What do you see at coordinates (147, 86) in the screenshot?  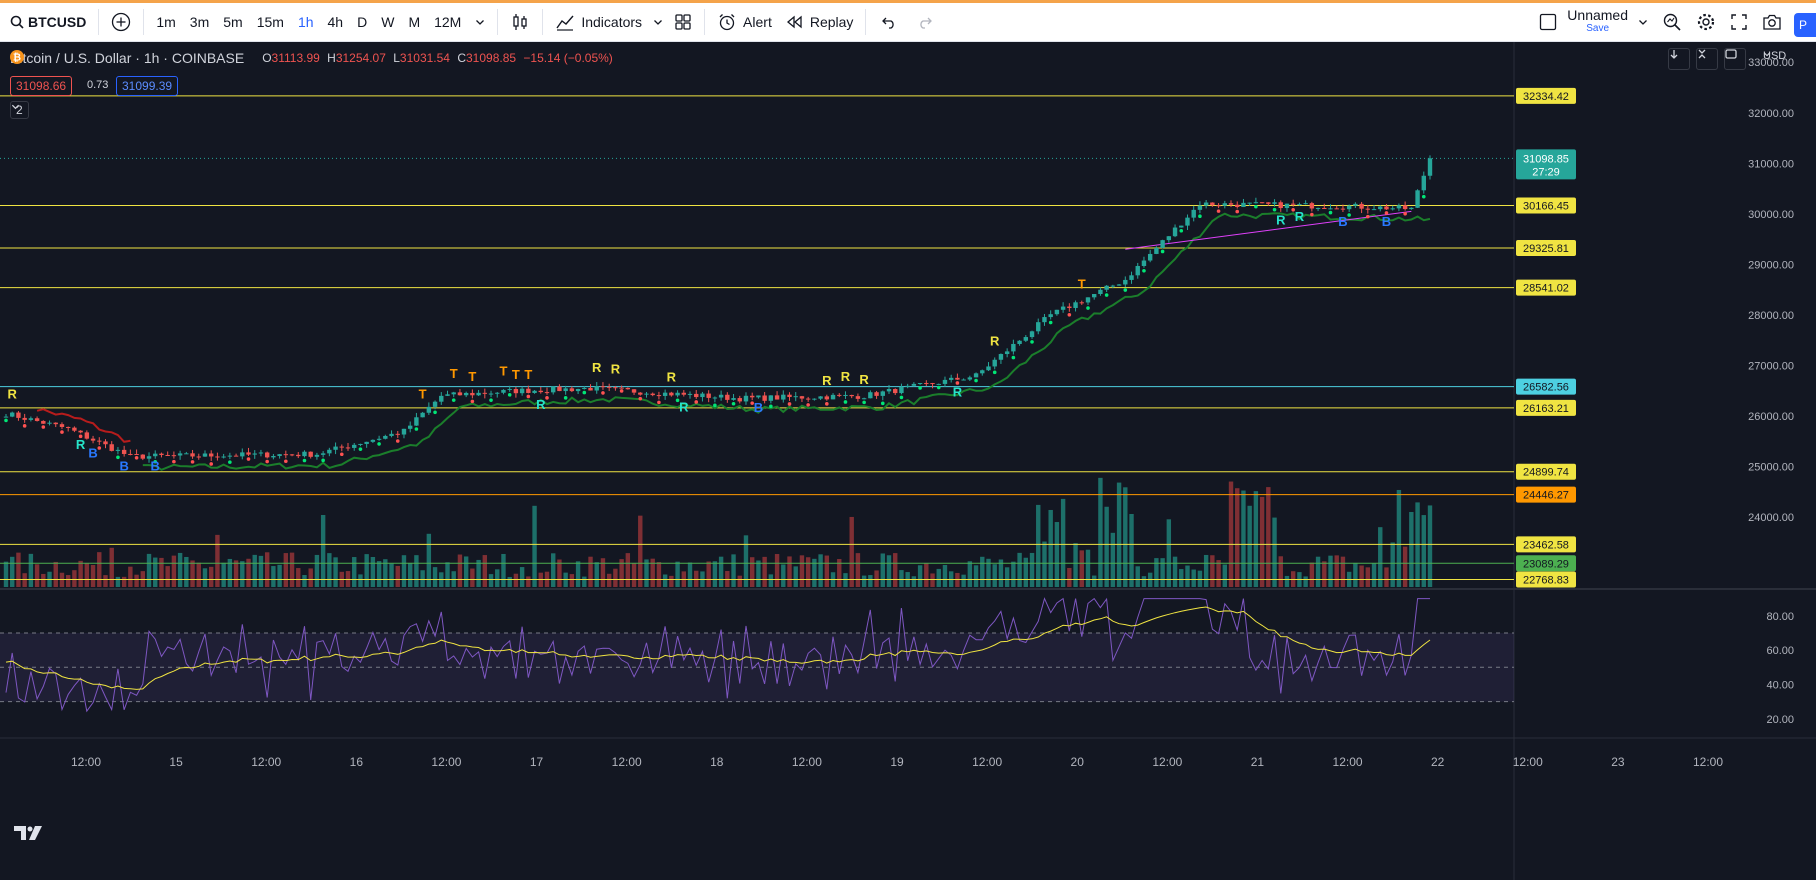 I see `buy-price-button: 31099.39` at bounding box center [147, 86].